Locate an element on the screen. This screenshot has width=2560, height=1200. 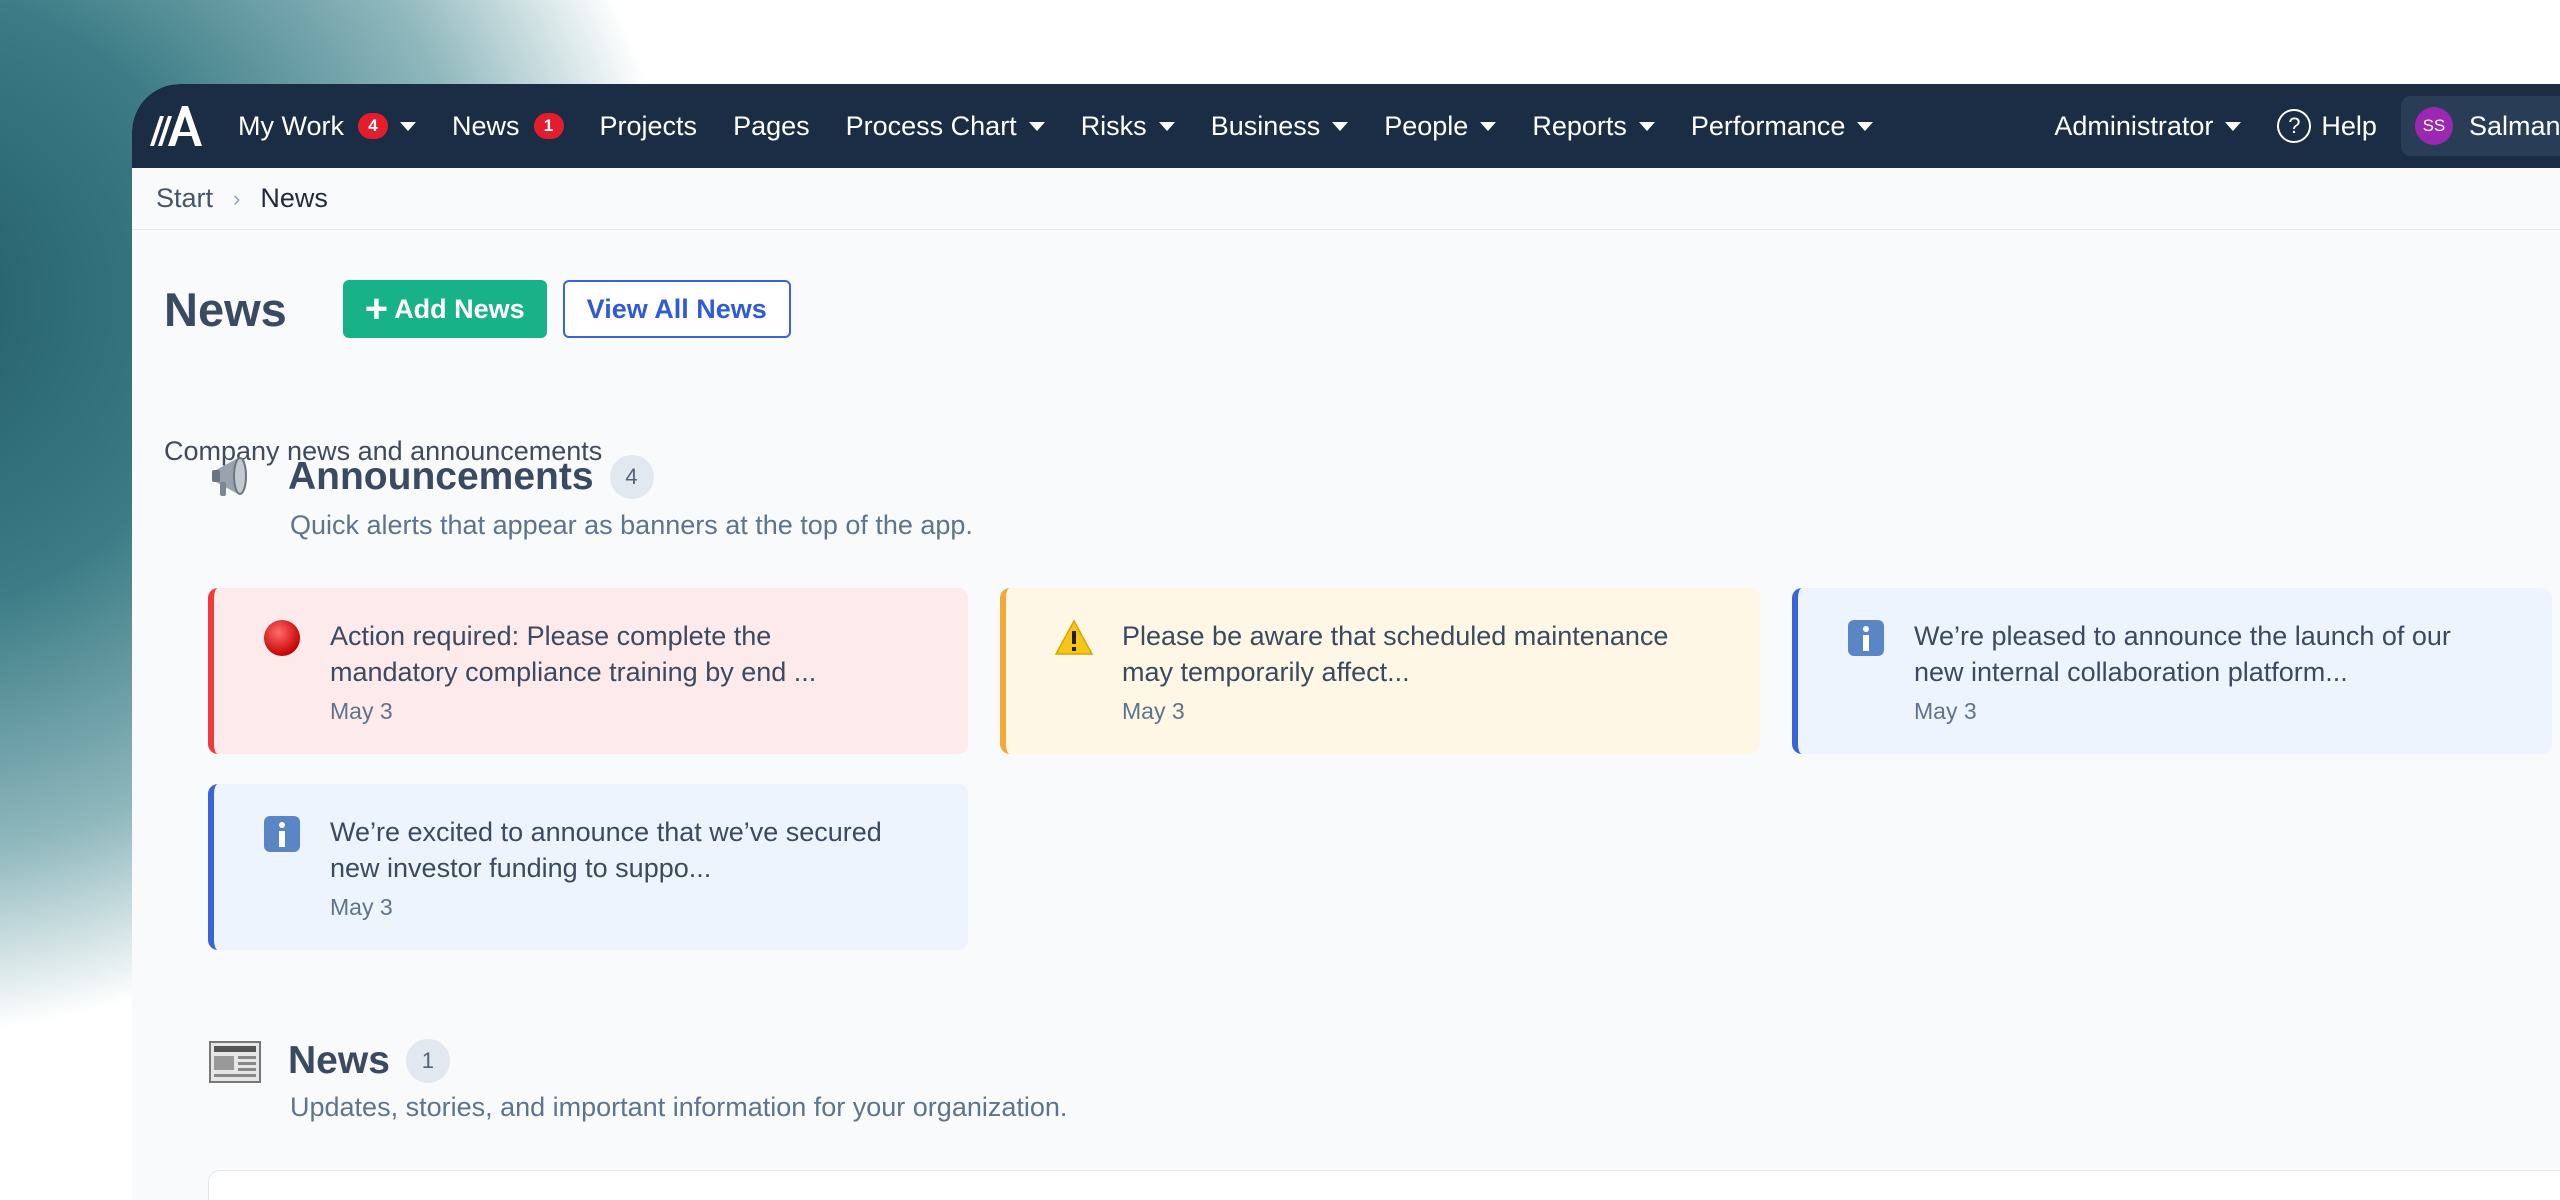
nav-pages-label: Pages is located at coordinates (771, 125).